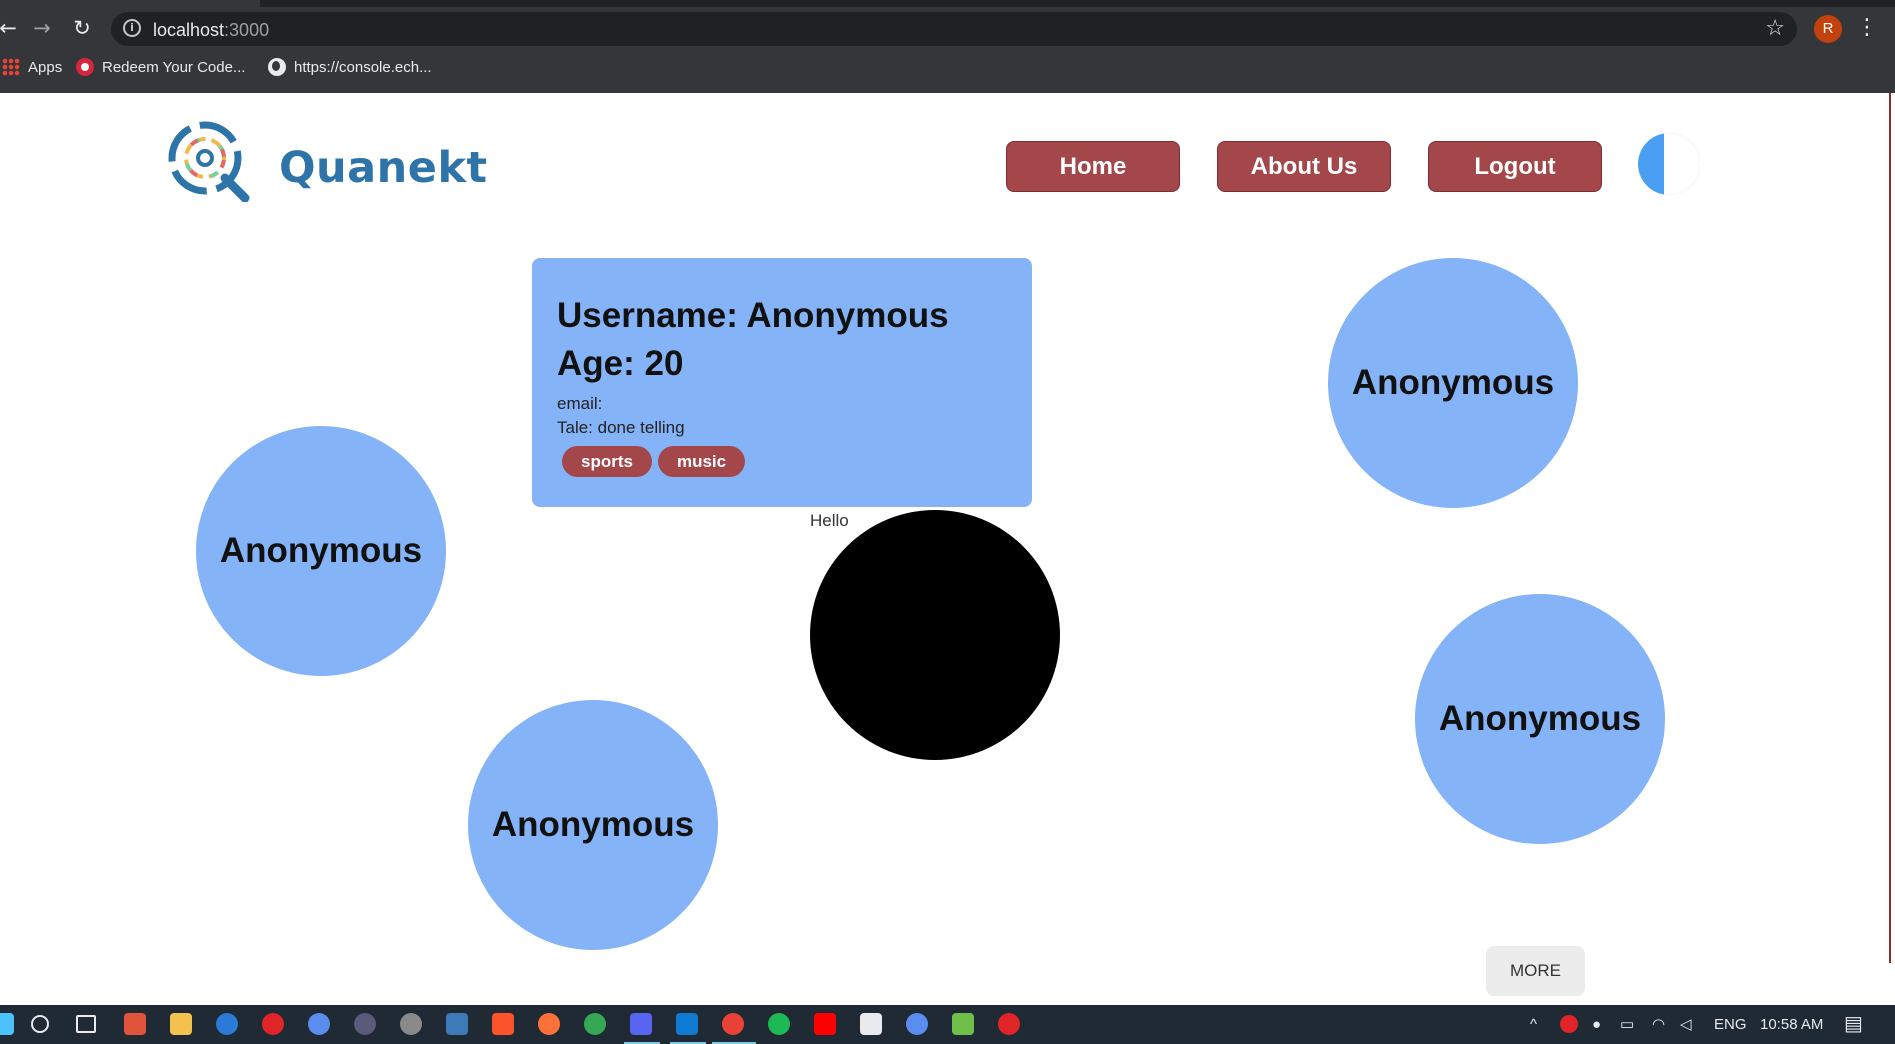  Describe the element at coordinates (1730, 1024) in the screenshot. I see `language-indicator: ENG` at that location.